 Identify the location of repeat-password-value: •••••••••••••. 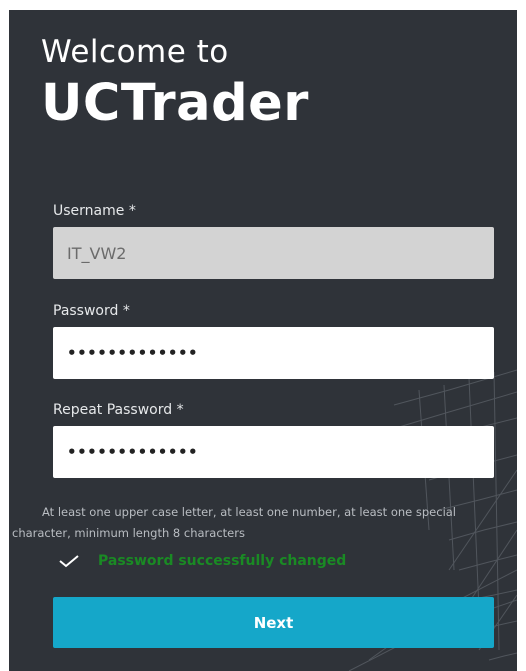
(133, 452).